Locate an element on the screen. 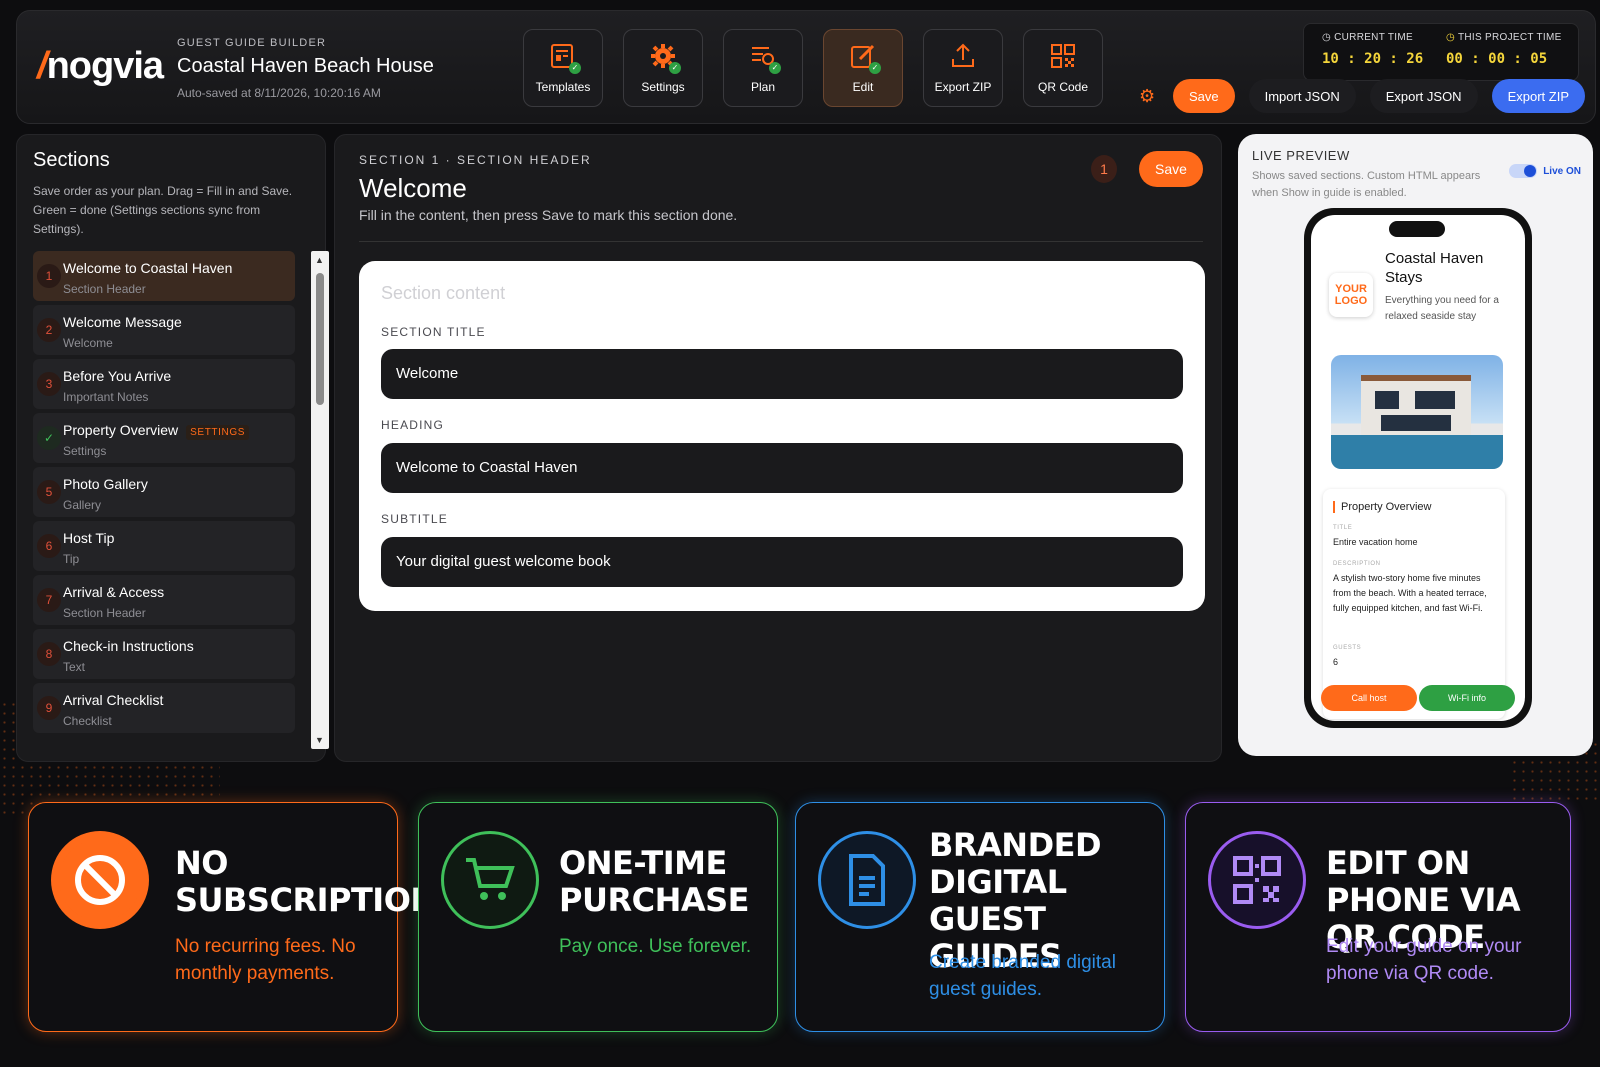 This screenshot has height=1067, width=1600. document-icon is located at coordinates (867, 880).